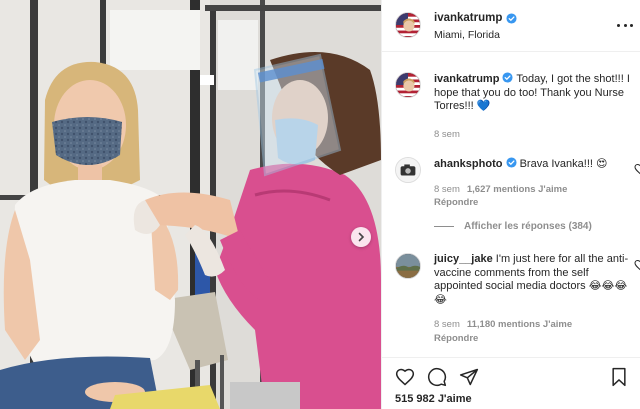  What do you see at coordinates (511, 26) in the screenshot?
I see `post-header: ivankatrump Miami, Florida` at bounding box center [511, 26].